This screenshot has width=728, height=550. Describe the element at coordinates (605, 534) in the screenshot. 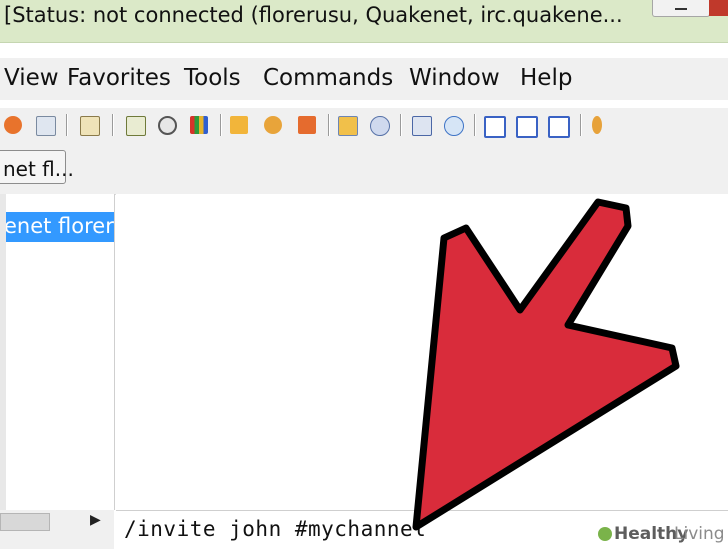

I see `leaf-icon` at that location.